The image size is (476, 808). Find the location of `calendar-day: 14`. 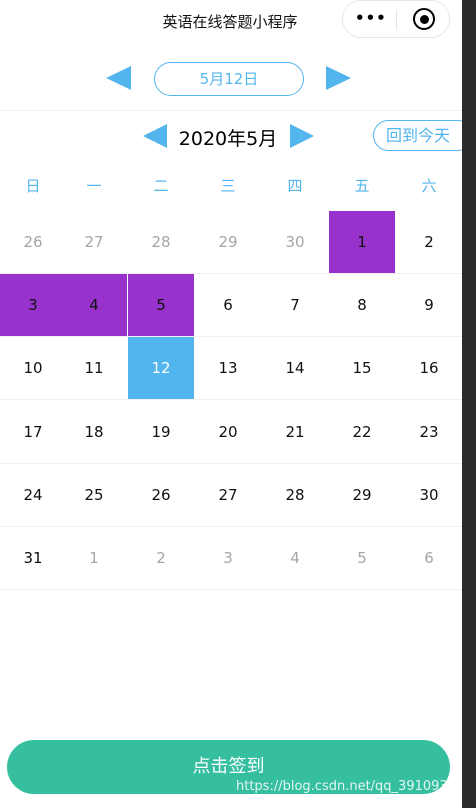

calendar-day: 14 is located at coordinates (295, 368).